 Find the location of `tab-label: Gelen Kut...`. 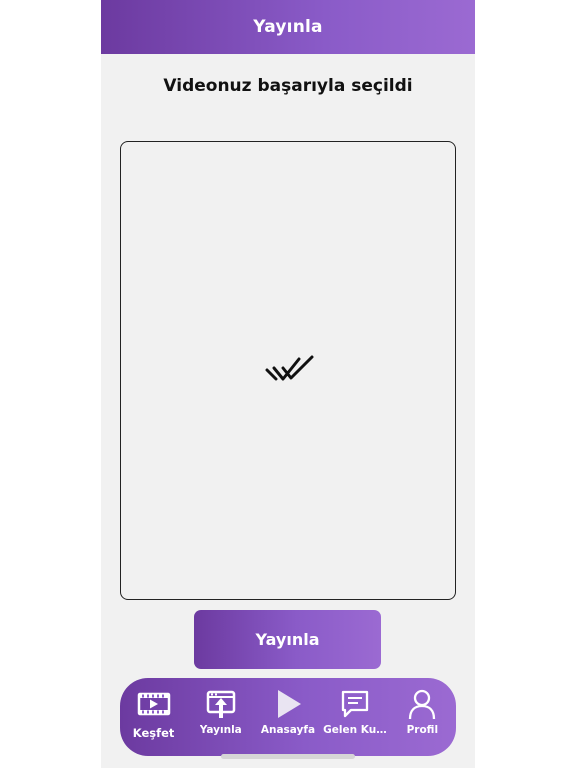

tab-label: Gelen Kut... is located at coordinates (355, 730).